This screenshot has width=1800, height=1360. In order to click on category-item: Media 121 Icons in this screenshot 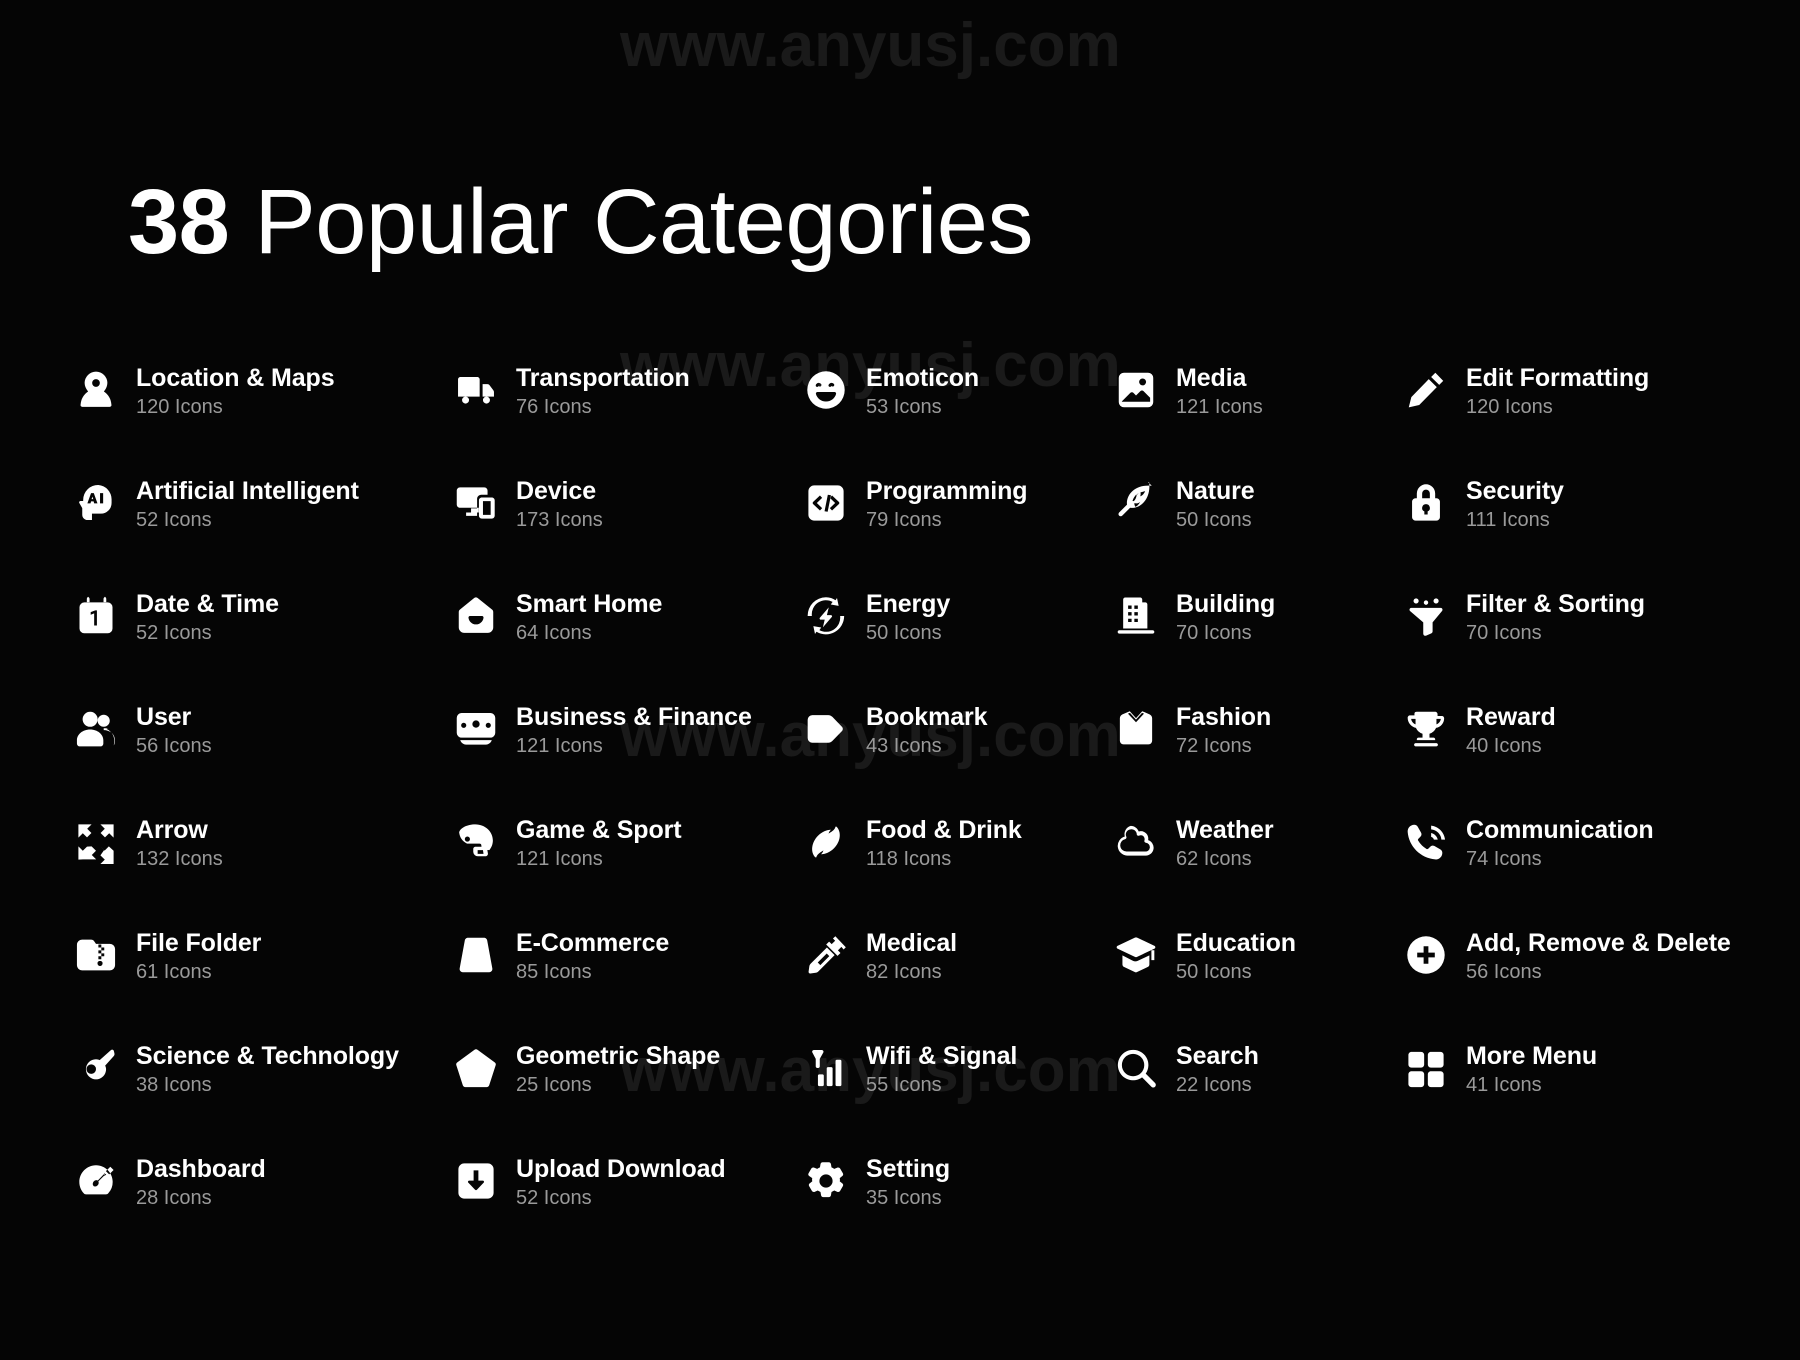, I will do `click(1257, 416)`.